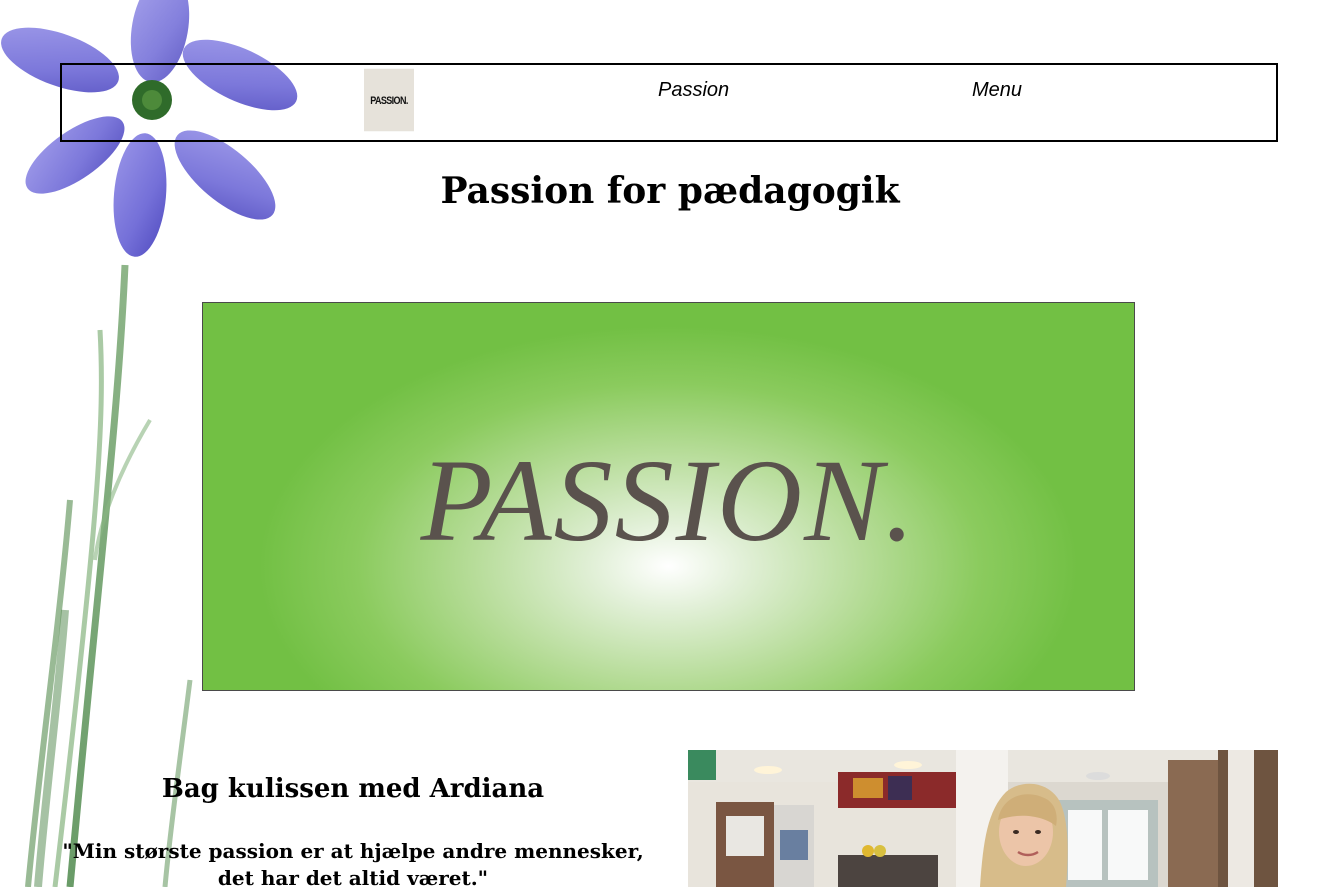 This screenshot has height=887, width=1340. I want to click on top-navbar: PASSION. Passion Menu, so click(669, 102).